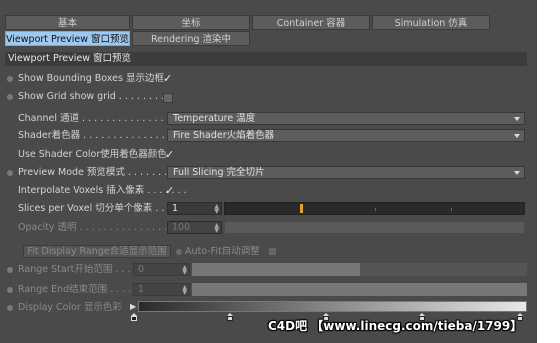 Image resolution: width=560 pixels, height=343 pixels. What do you see at coordinates (266, 59) in the screenshot?
I see `section-title: Viewport Preview 窗口预览` at bounding box center [266, 59].